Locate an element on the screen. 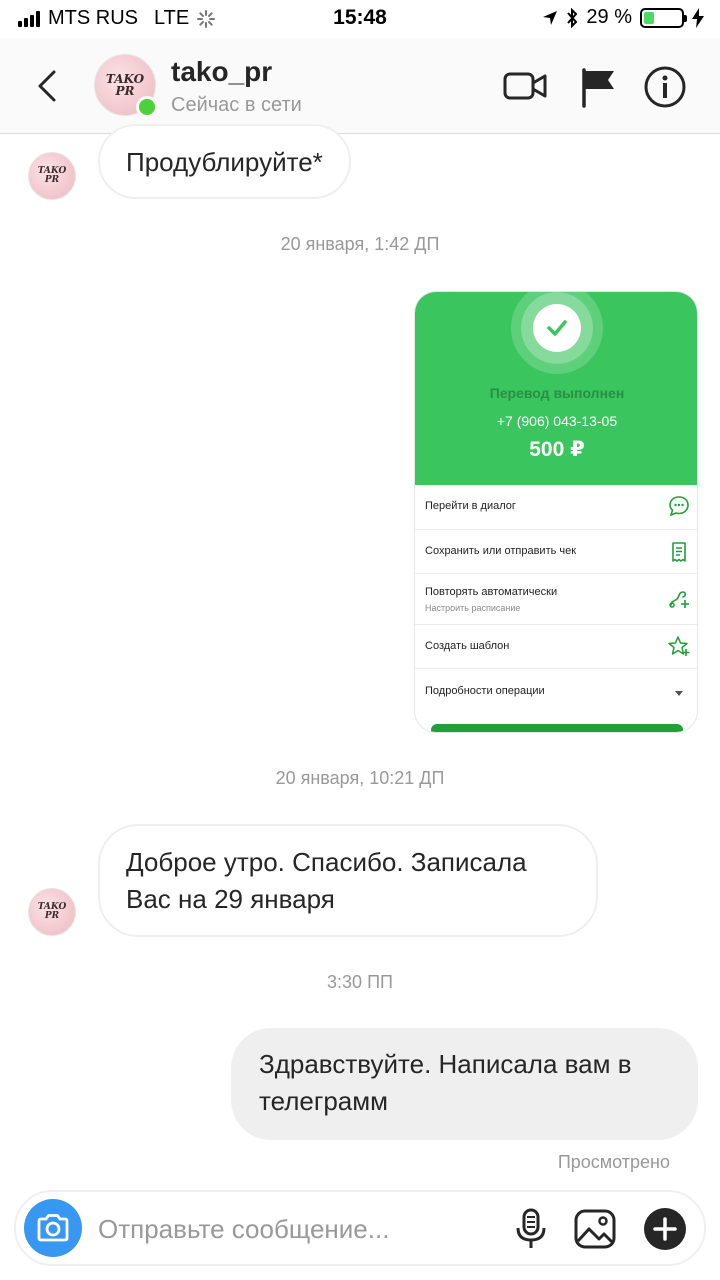  timestamp: 20 января, 10:21 ДП is located at coordinates (360, 778).